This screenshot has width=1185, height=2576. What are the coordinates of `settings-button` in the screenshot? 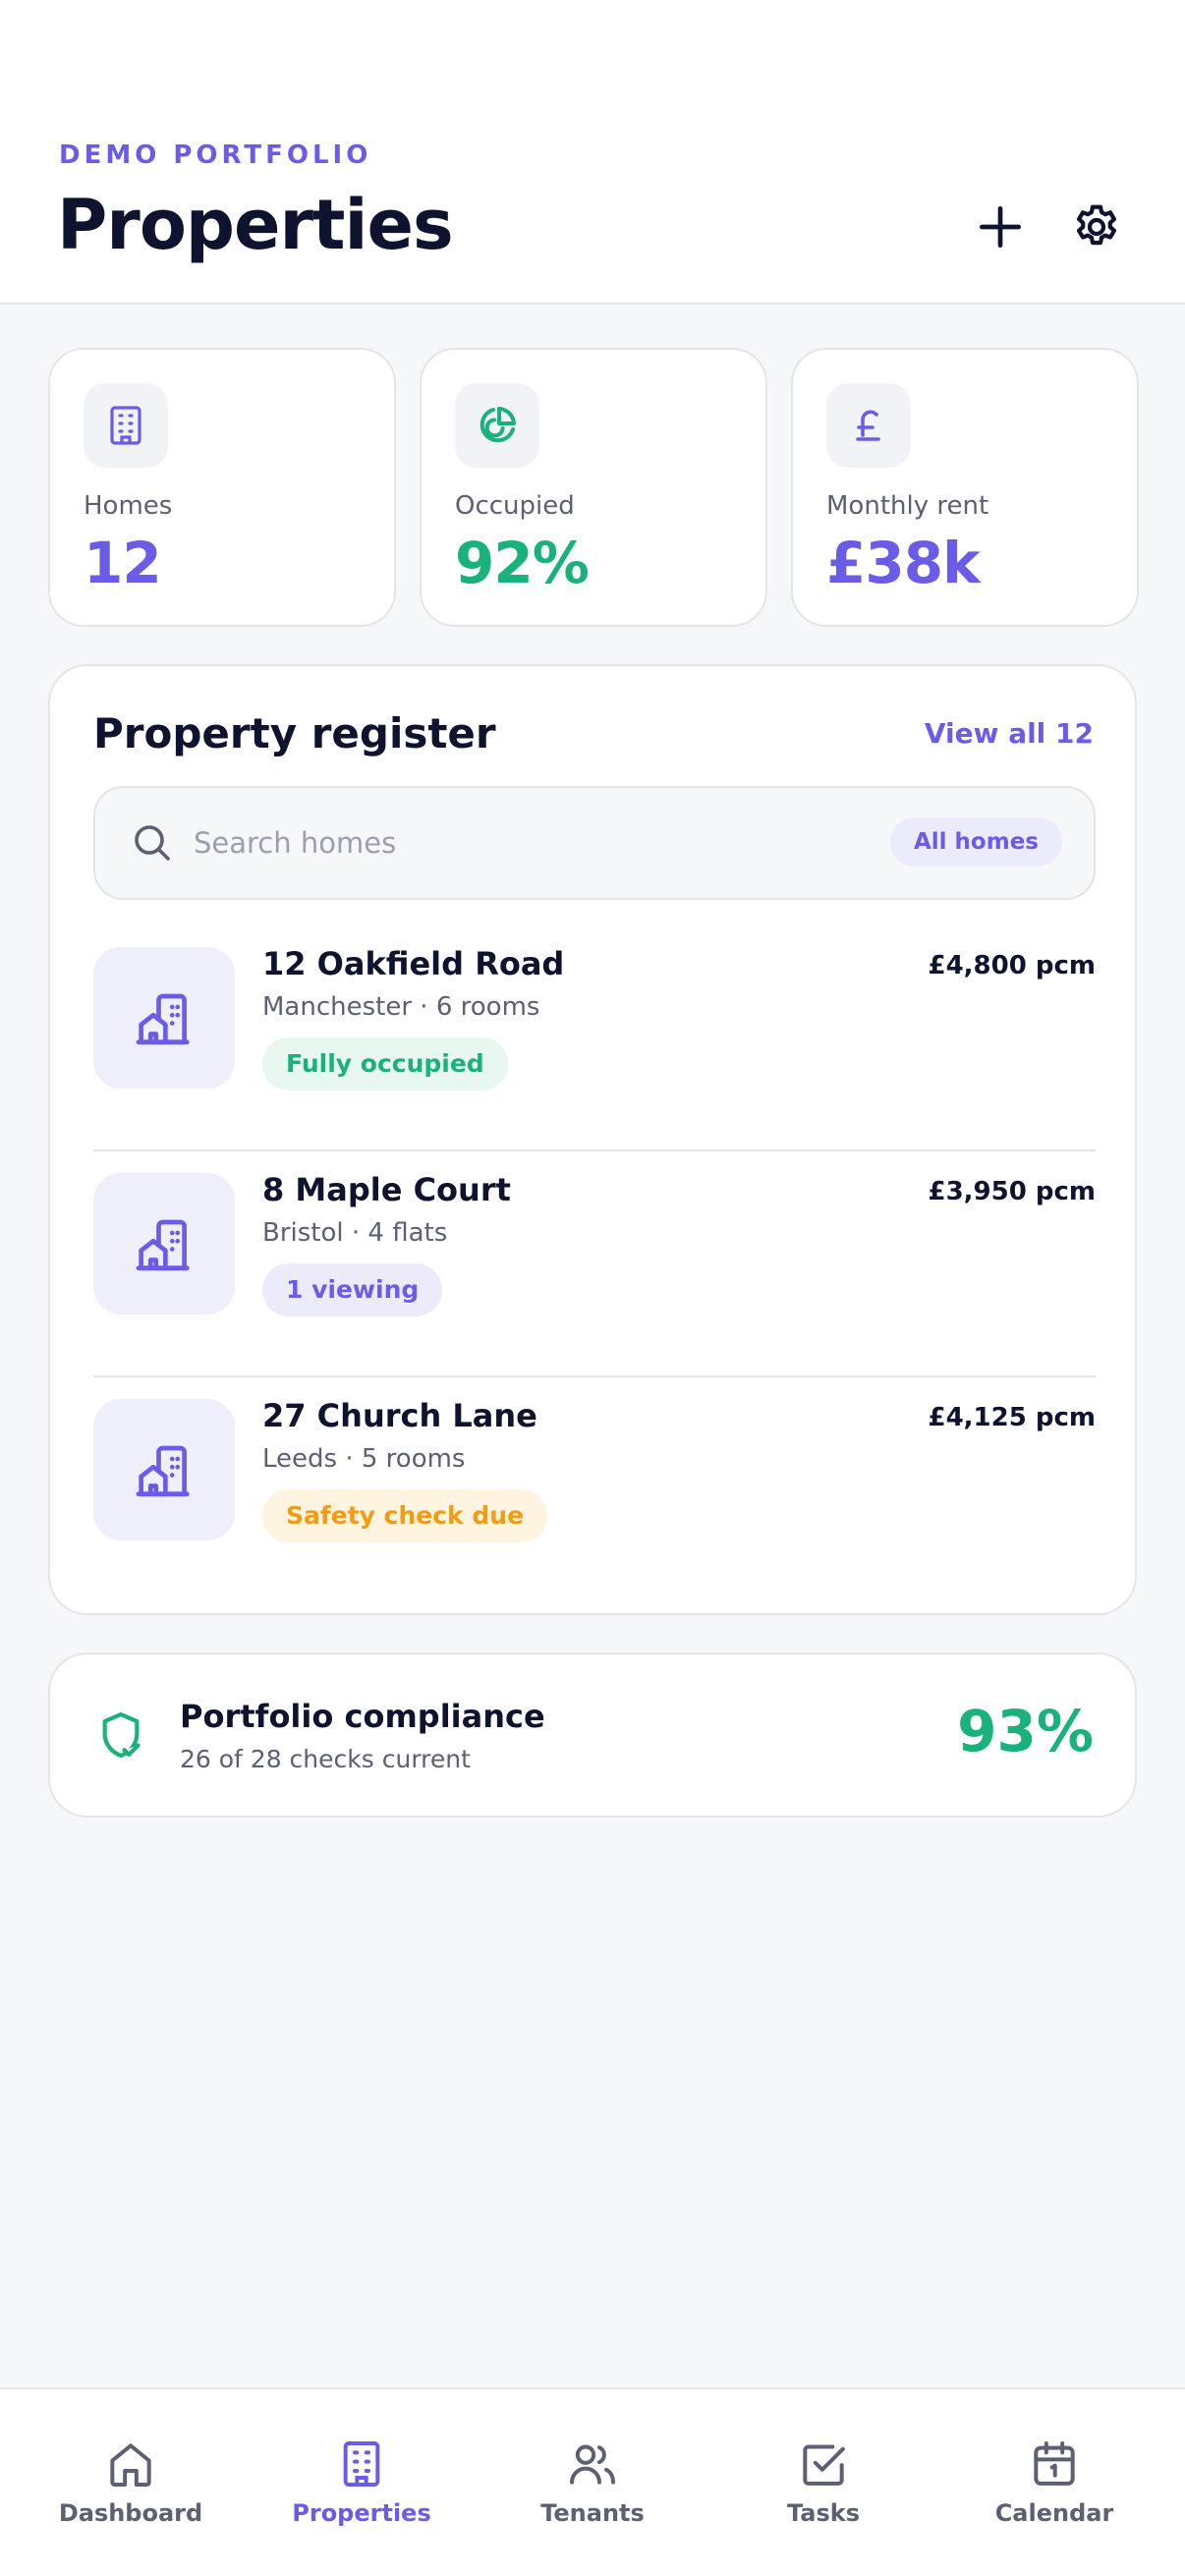 It's located at (1096, 227).